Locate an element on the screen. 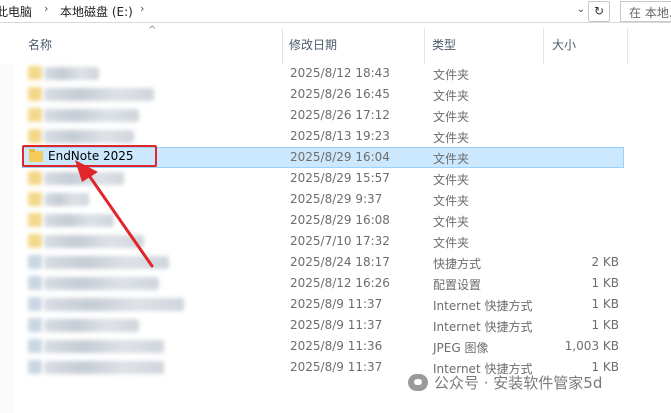  file-date: 2025/8/29 9:37 is located at coordinates (336, 199).